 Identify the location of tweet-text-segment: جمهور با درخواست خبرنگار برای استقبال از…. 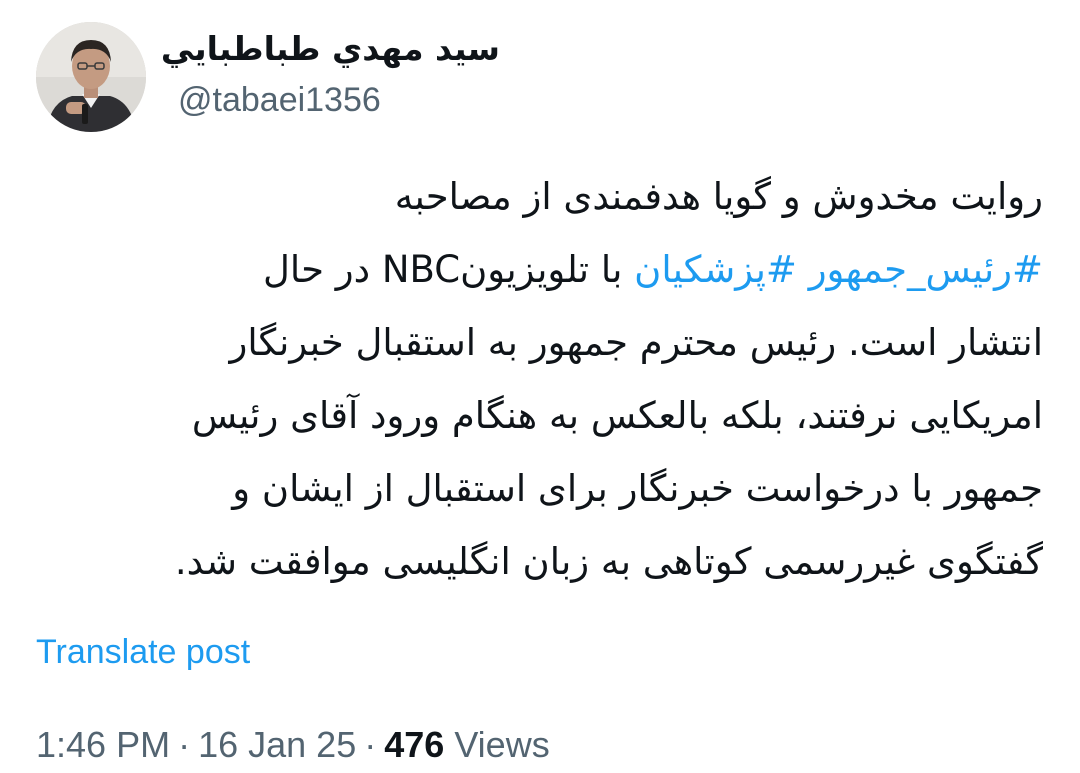
(637, 488).